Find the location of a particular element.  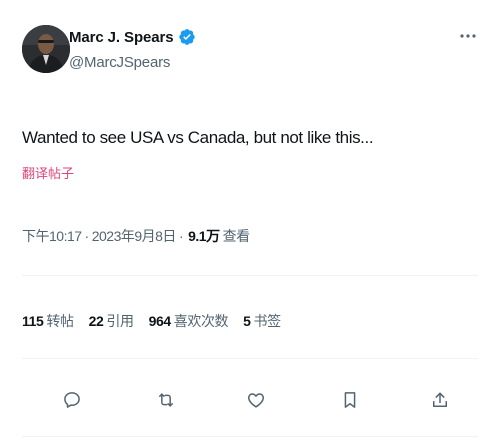

retweets-label: 转帖 is located at coordinates (60, 321).